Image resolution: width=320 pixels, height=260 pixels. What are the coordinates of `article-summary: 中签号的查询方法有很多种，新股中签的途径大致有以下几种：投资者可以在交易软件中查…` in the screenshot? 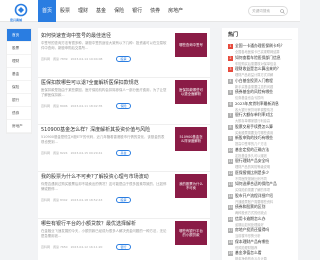 It's located at (104, 45).